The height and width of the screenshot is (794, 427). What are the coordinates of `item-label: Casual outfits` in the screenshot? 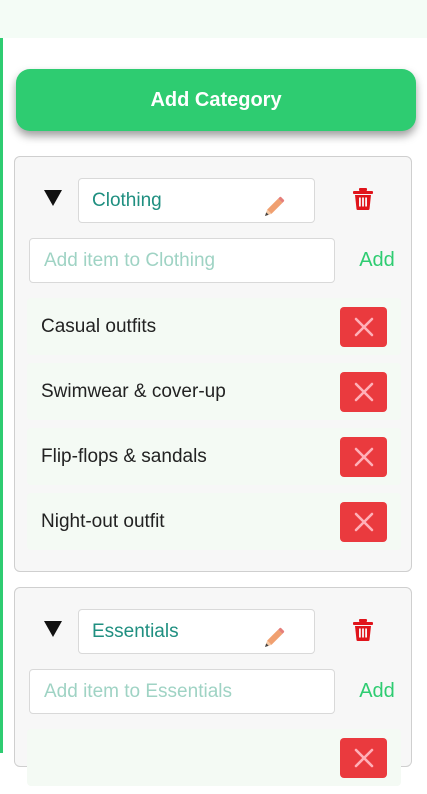 It's located at (99, 326).